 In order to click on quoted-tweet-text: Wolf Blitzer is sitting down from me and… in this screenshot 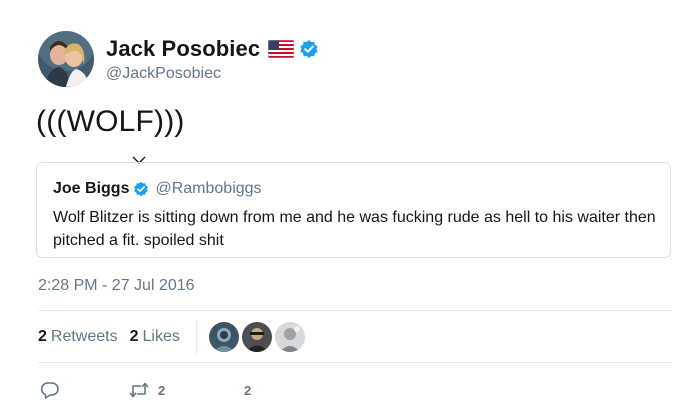, I will do `click(354, 229)`.